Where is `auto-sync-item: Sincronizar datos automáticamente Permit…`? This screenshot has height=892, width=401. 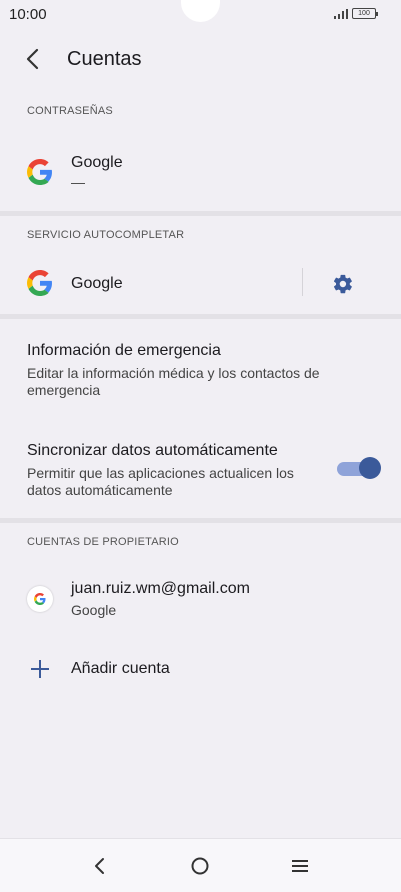 auto-sync-item: Sincronizar datos automáticamente Permit… is located at coordinates (200, 472).